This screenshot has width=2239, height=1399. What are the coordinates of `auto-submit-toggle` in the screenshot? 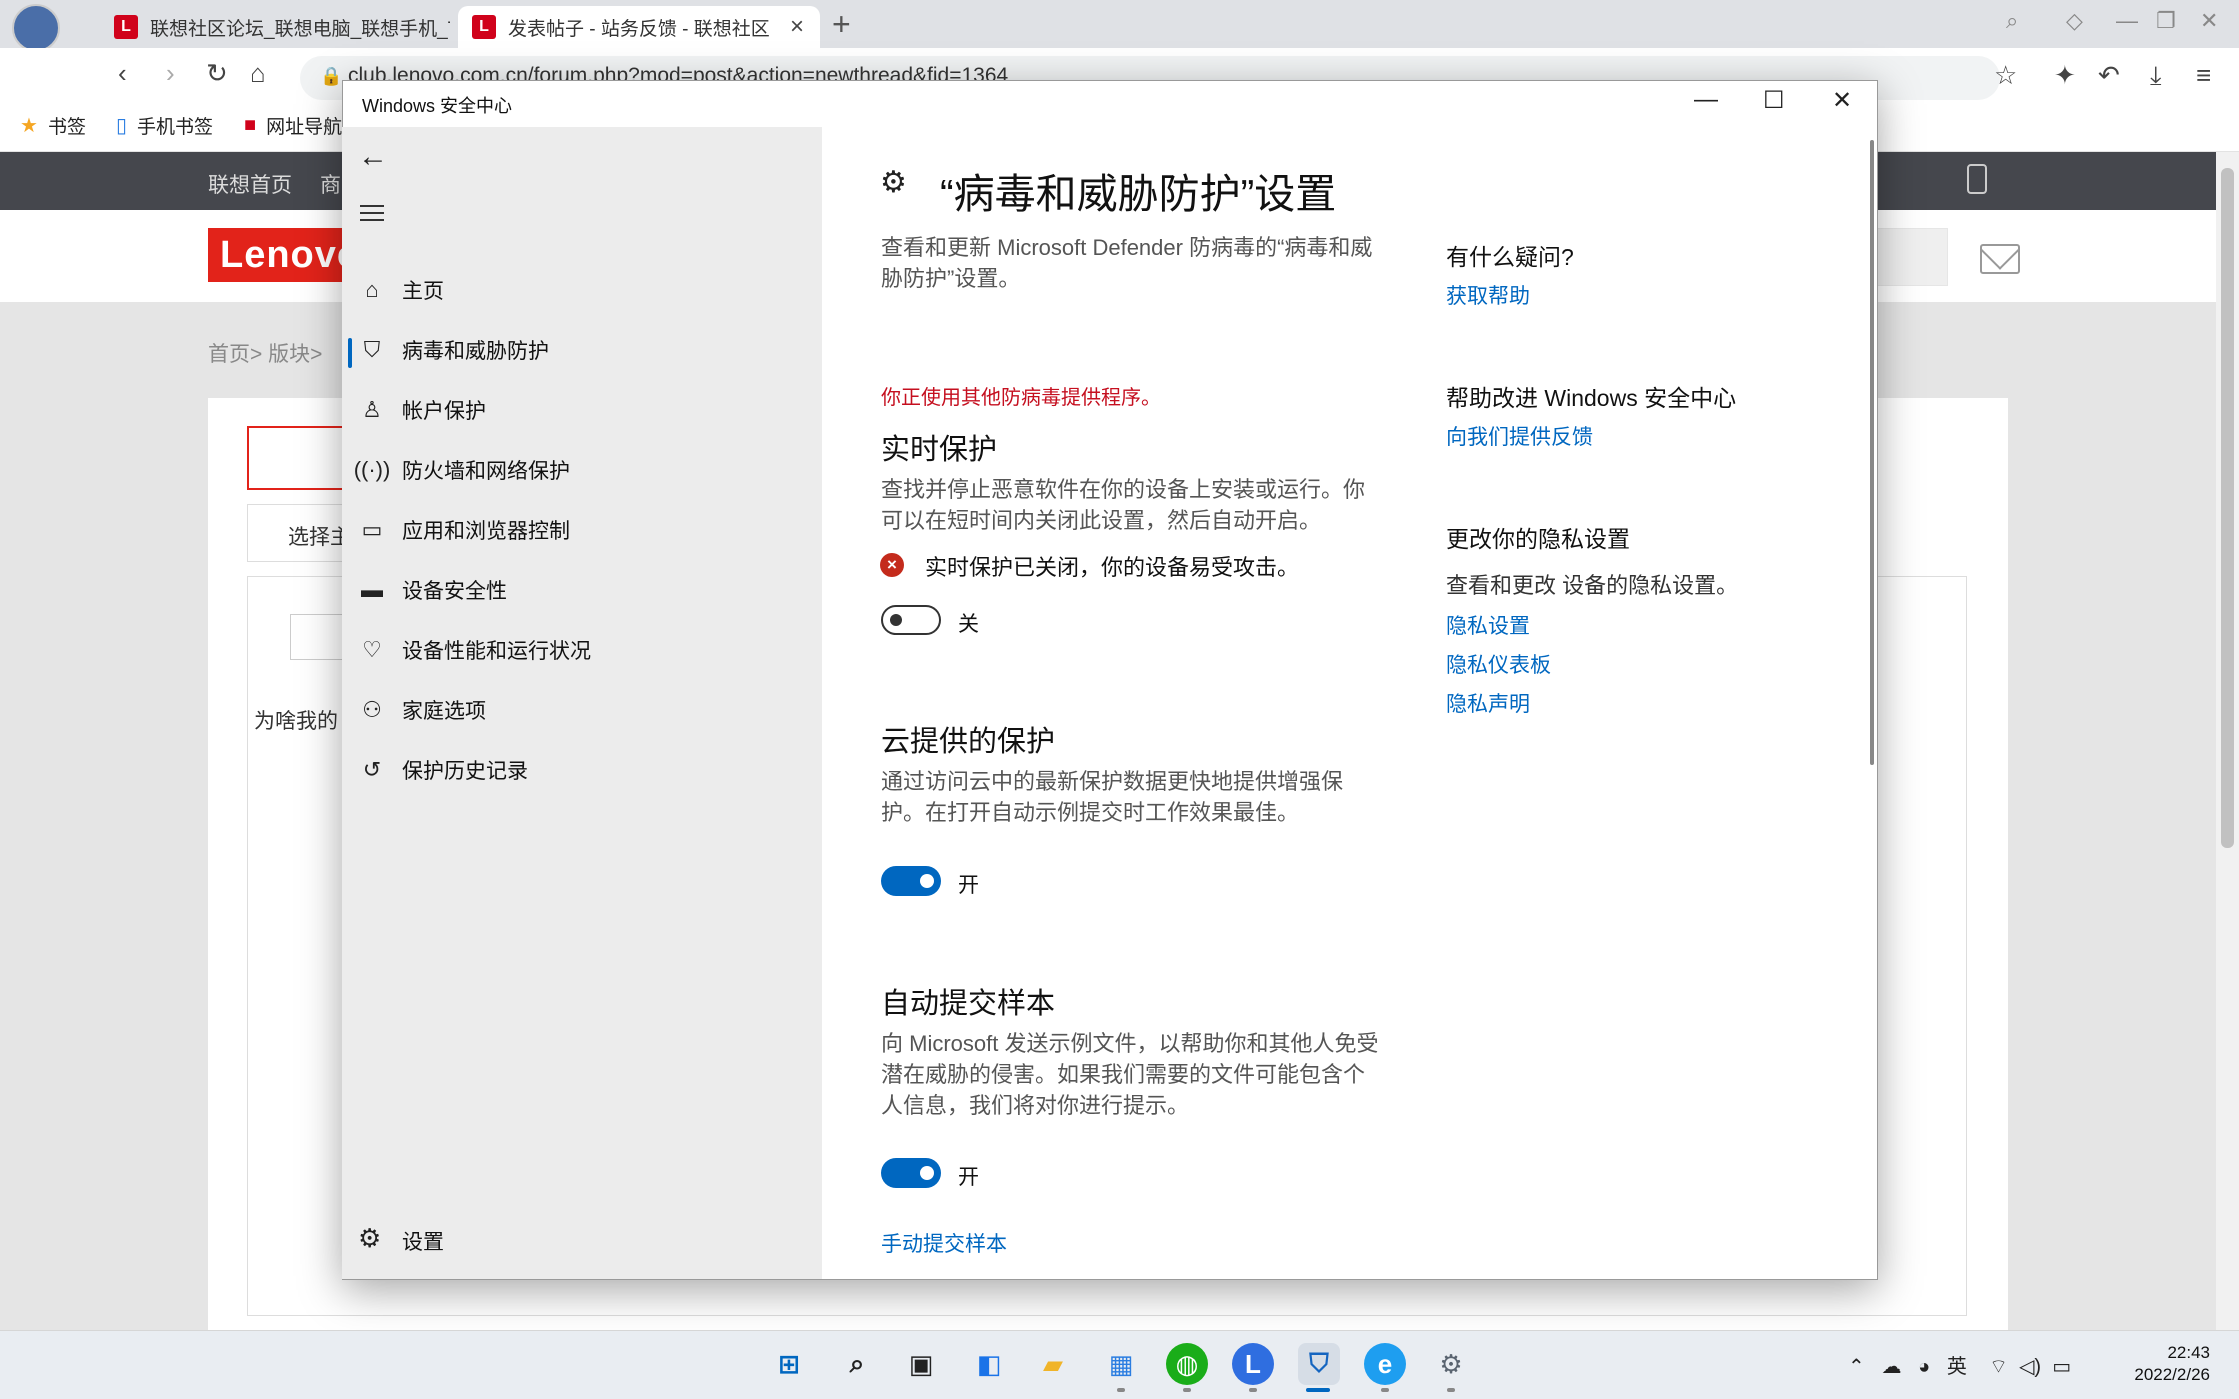 It's located at (911, 1173).